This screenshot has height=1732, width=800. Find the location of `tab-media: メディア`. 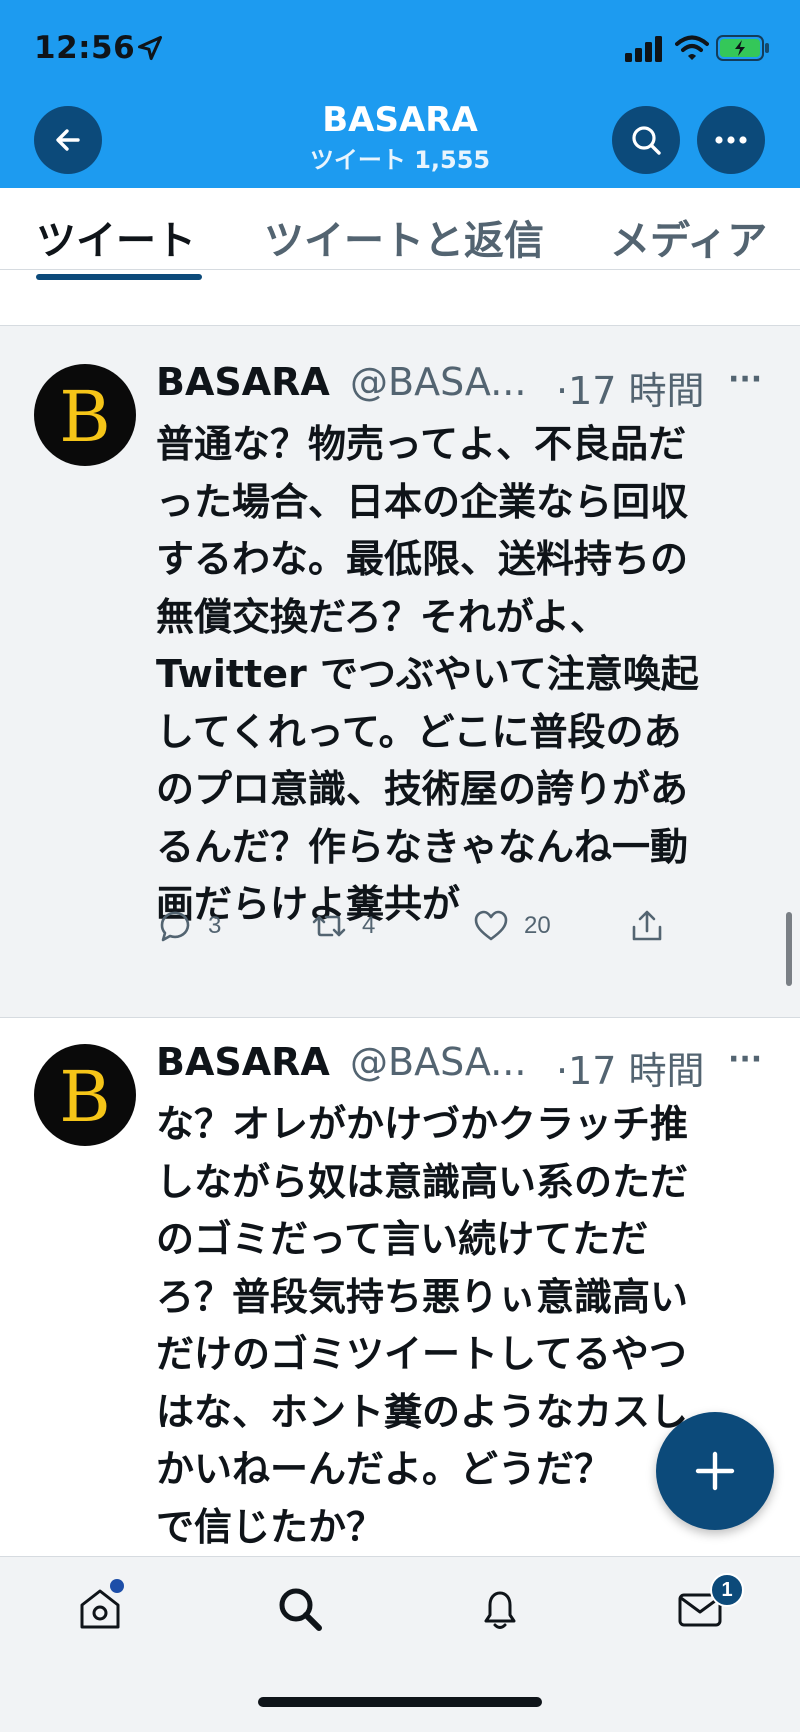

tab-media: メディア is located at coordinates (688, 237).